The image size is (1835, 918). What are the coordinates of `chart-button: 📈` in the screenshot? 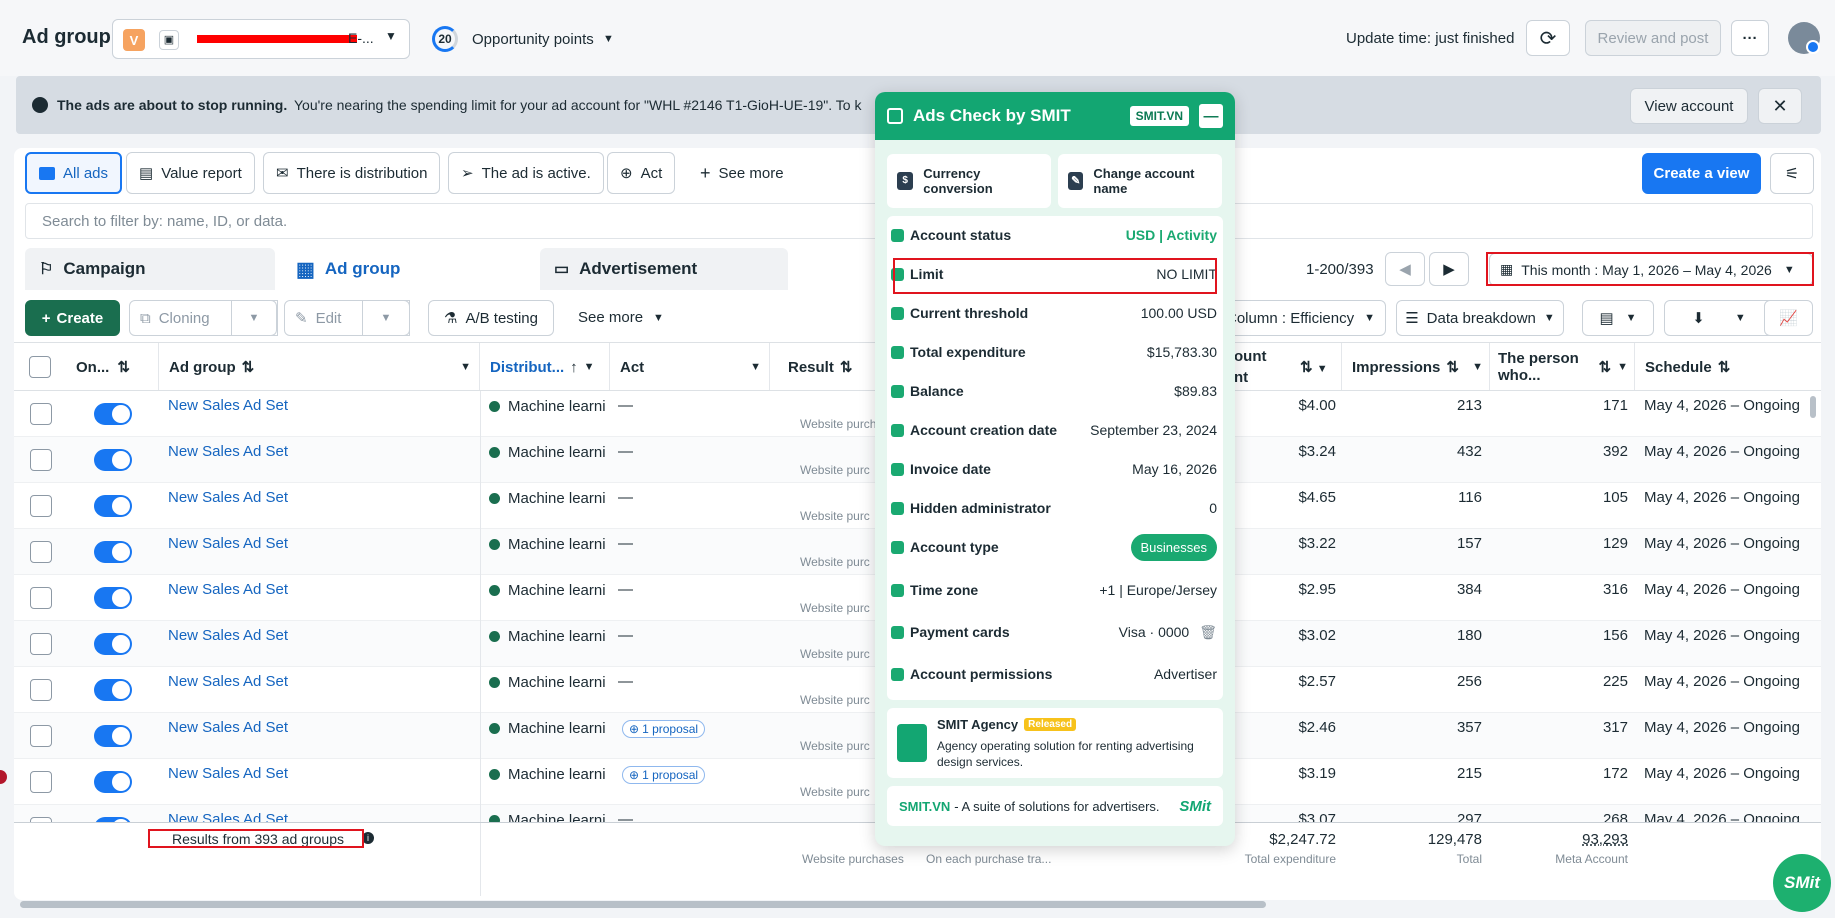 It's located at (1788, 318).